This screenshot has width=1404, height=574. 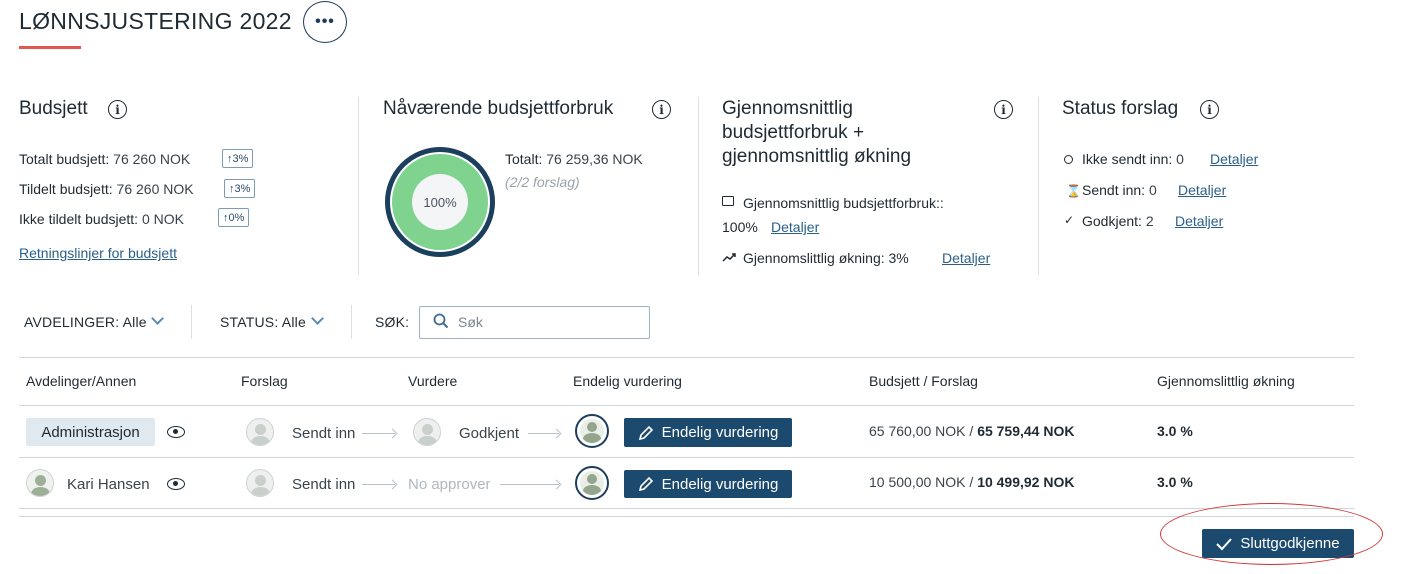 I want to click on average-increase-details-link: Detaljer, so click(x=966, y=258).